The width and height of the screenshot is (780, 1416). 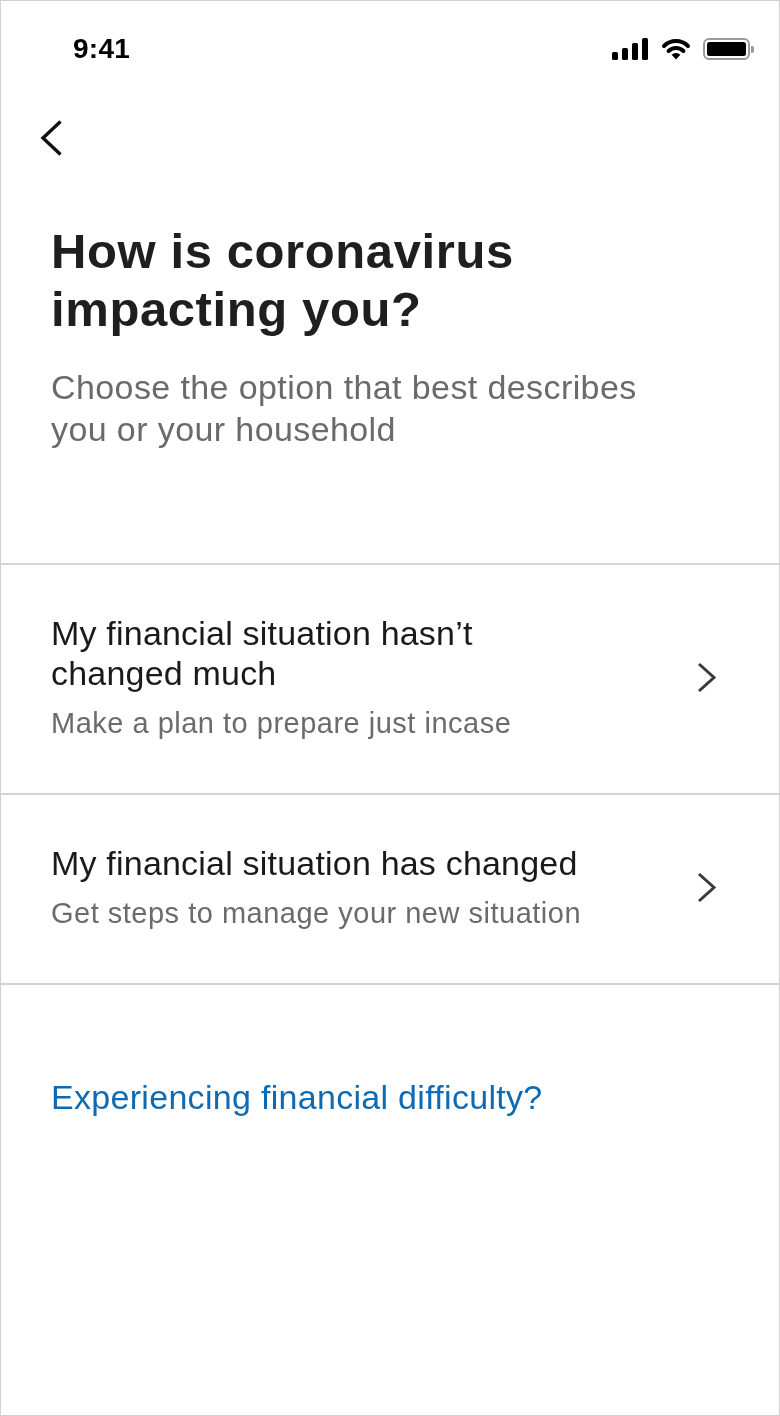 I want to click on wifi-icon, so click(x=676, y=48).